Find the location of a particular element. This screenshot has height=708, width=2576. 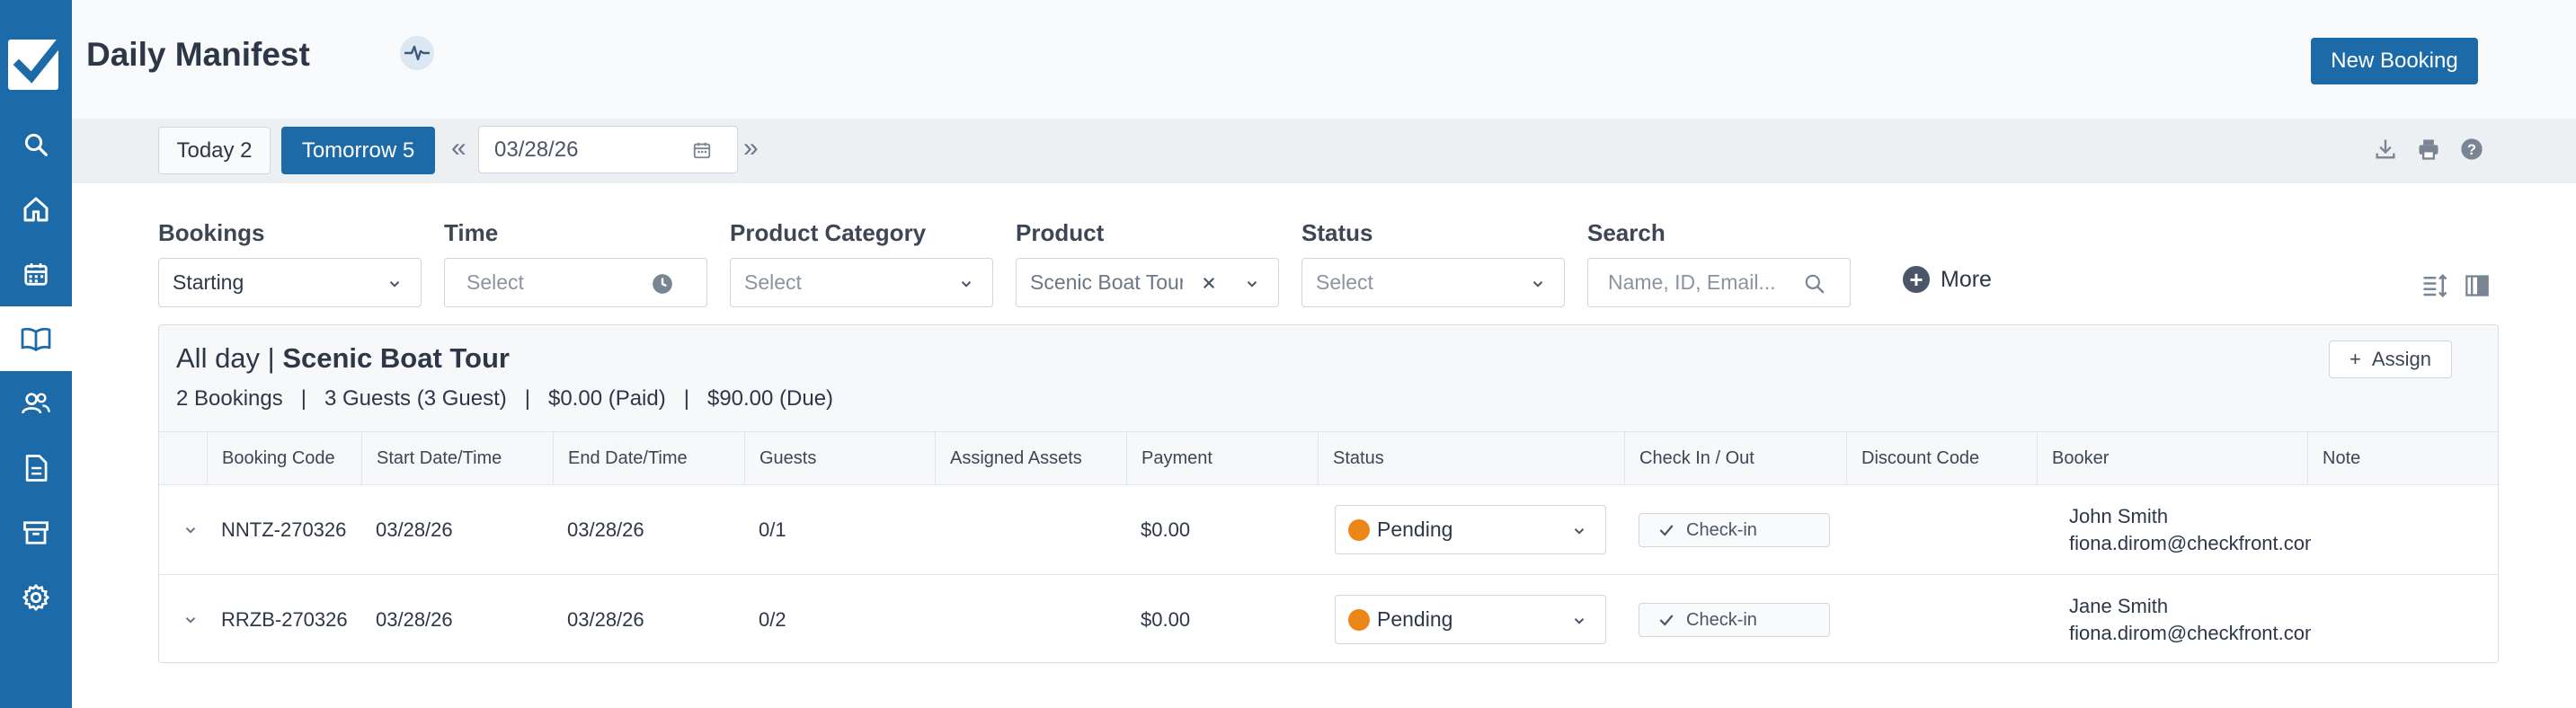

column-header: Note is located at coordinates (2402, 459).